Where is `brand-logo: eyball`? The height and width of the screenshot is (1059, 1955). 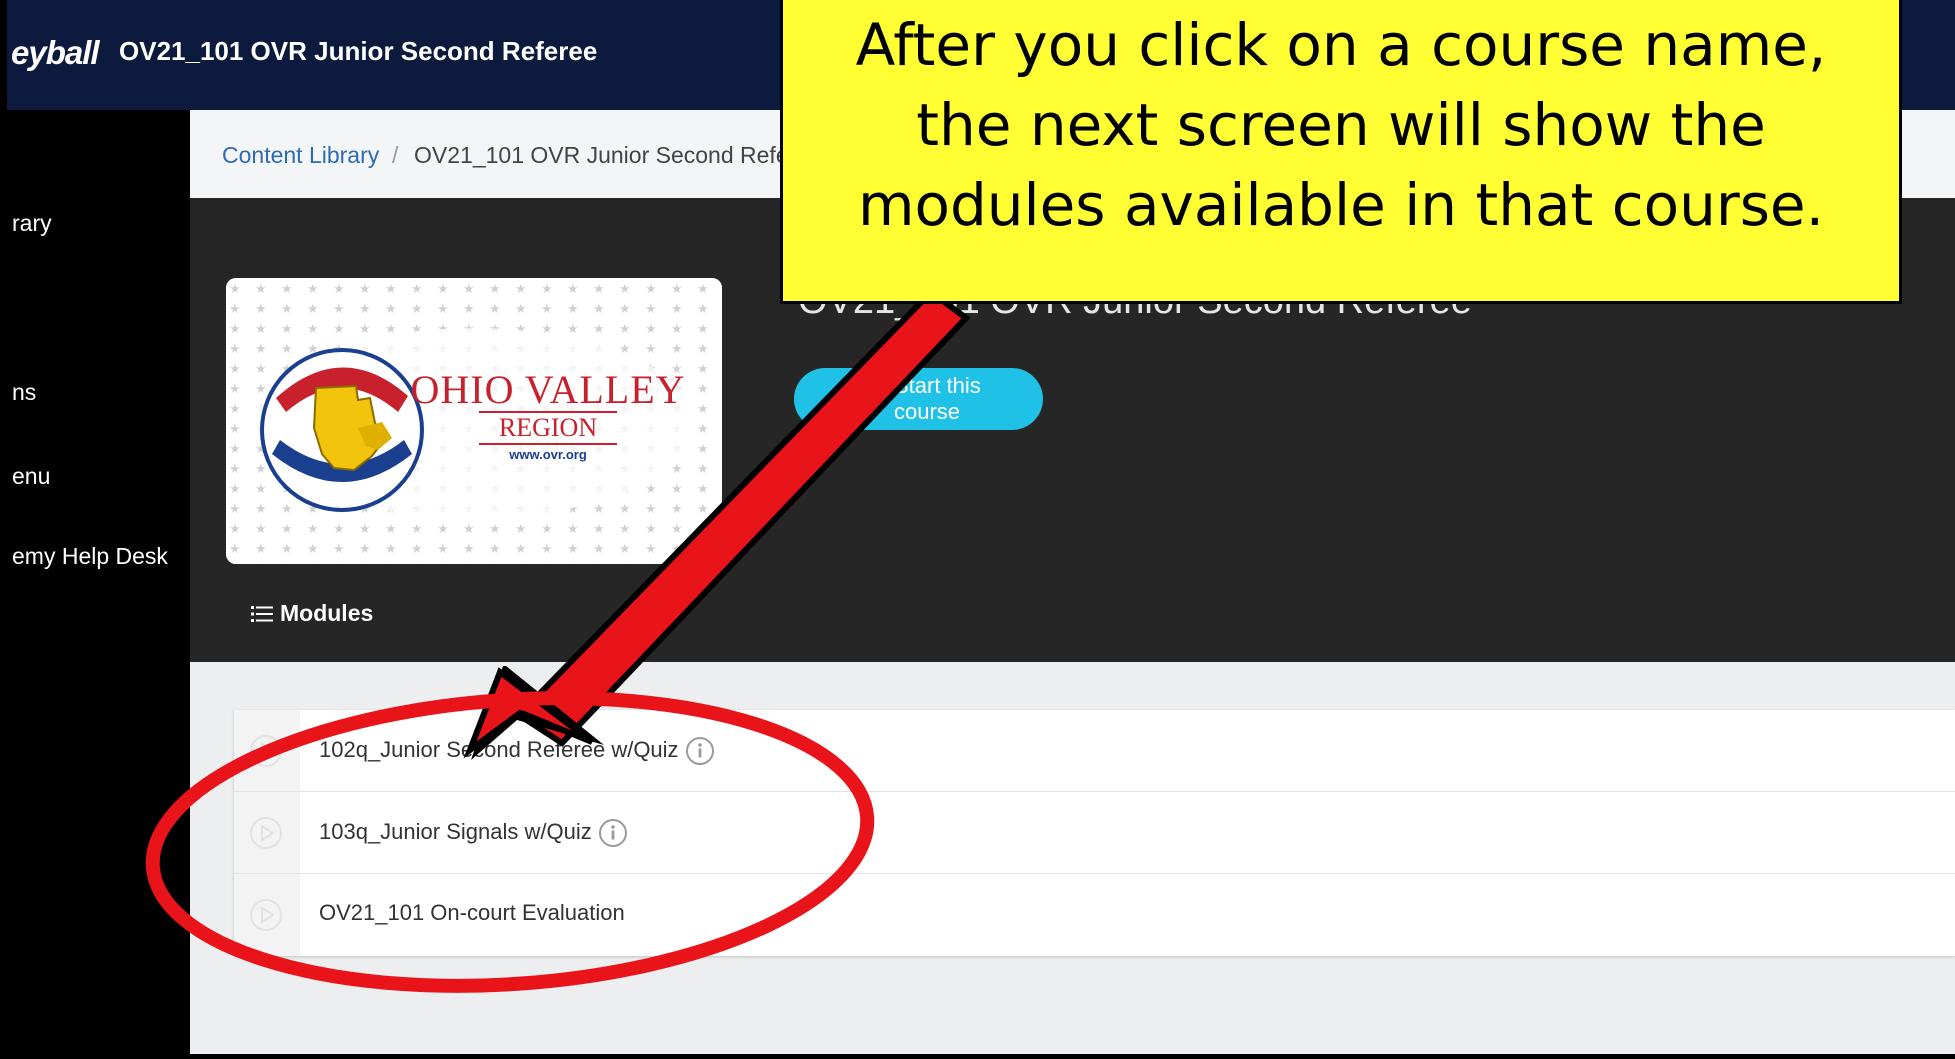 brand-logo: eyball is located at coordinates (55, 53).